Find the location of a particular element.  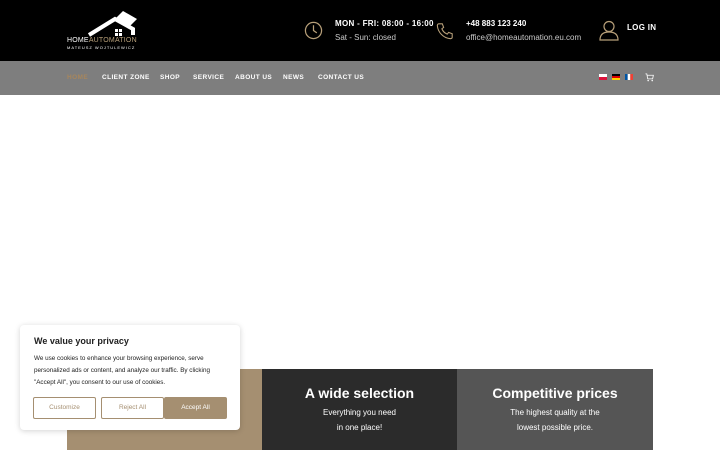

feature-title: A wide selection is located at coordinates (359, 393).